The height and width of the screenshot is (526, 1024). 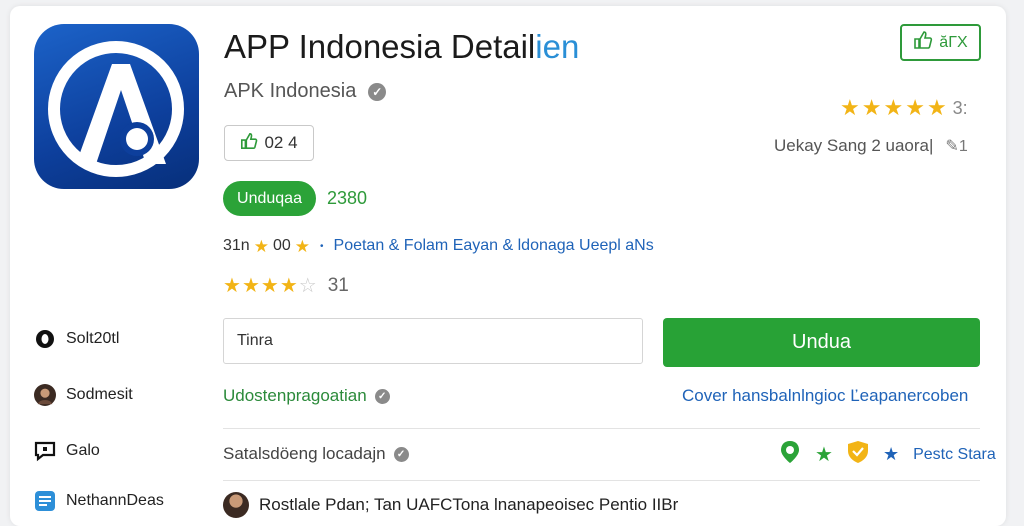 I want to click on sidebar-item-label: Sodmesit, so click(x=99, y=394).